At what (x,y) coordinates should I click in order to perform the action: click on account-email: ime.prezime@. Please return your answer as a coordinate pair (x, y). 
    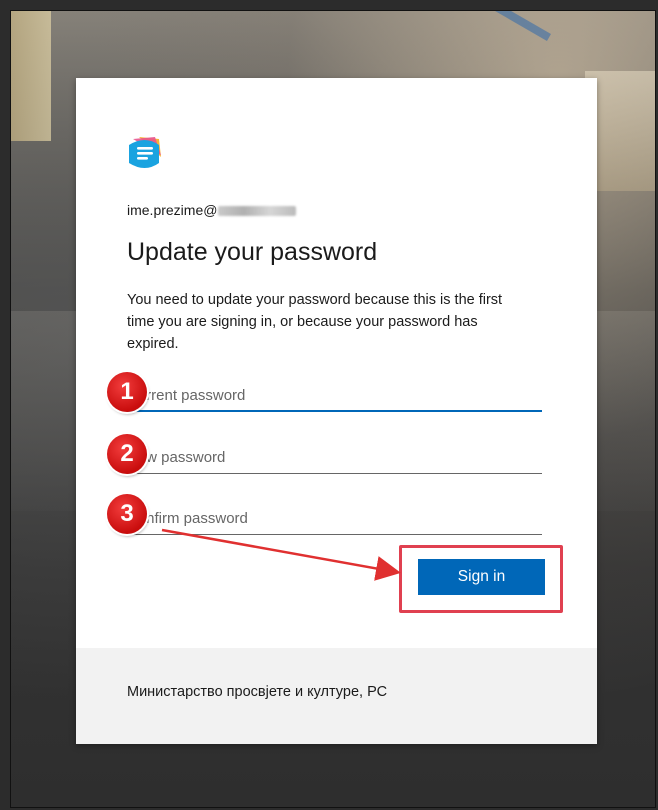
    Looking at the image, I should click on (212, 210).